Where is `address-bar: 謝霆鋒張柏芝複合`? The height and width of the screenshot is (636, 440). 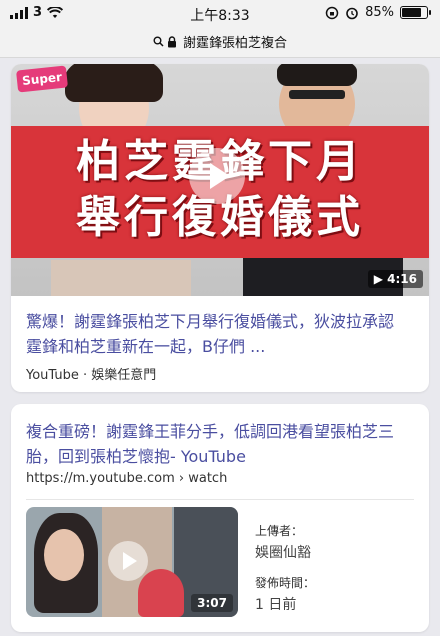 address-bar: 謝霆鋒張柏芝複合 is located at coordinates (220, 42).